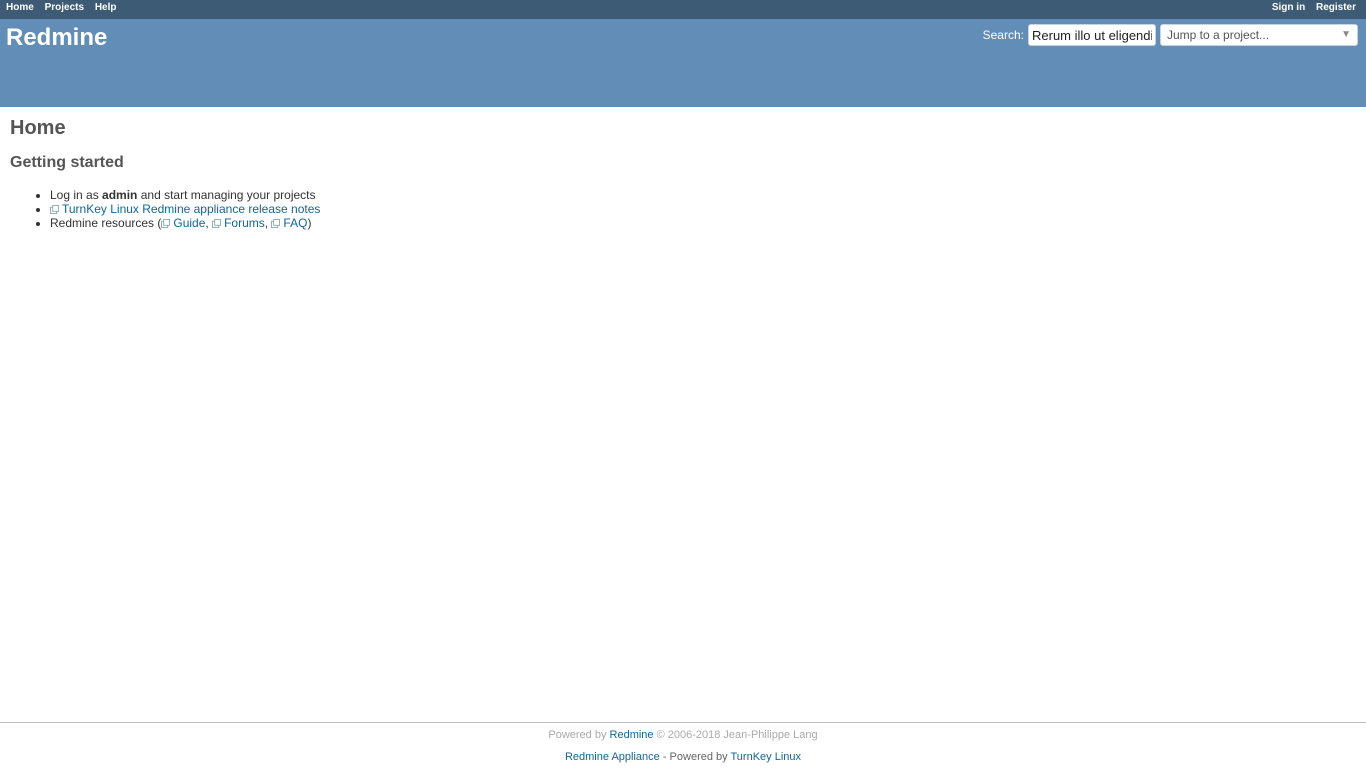  What do you see at coordinates (632, 735) in the screenshot?
I see `footer-redmine-link: Redmine` at bounding box center [632, 735].